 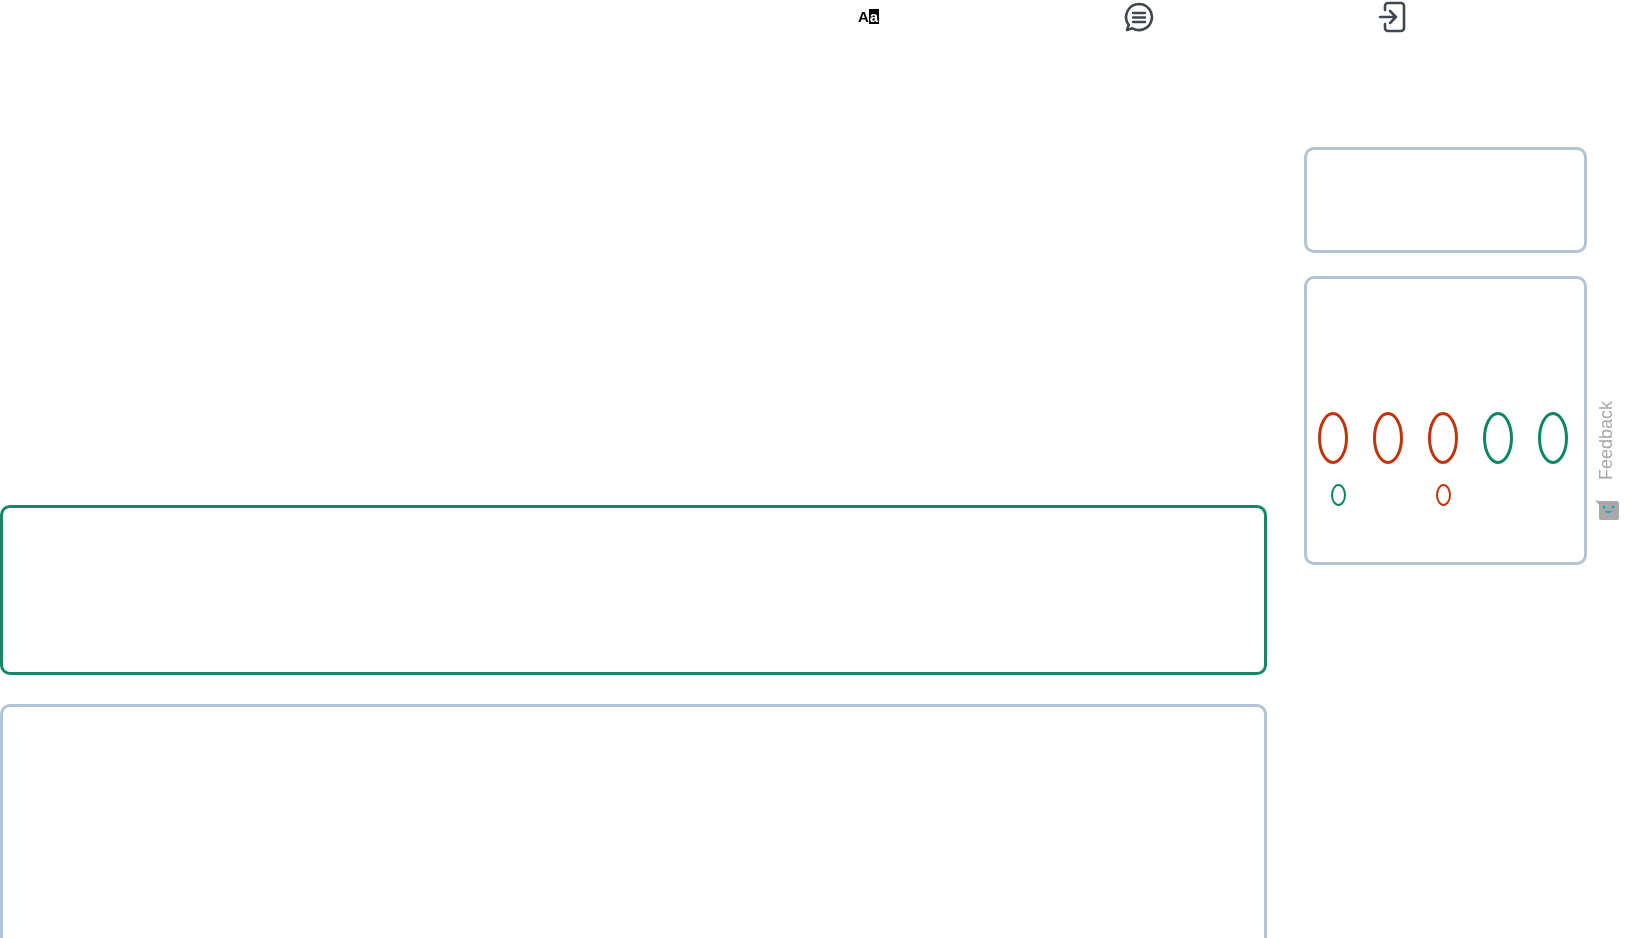 I want to click on chat-icon, so click(x=1139, y=17).